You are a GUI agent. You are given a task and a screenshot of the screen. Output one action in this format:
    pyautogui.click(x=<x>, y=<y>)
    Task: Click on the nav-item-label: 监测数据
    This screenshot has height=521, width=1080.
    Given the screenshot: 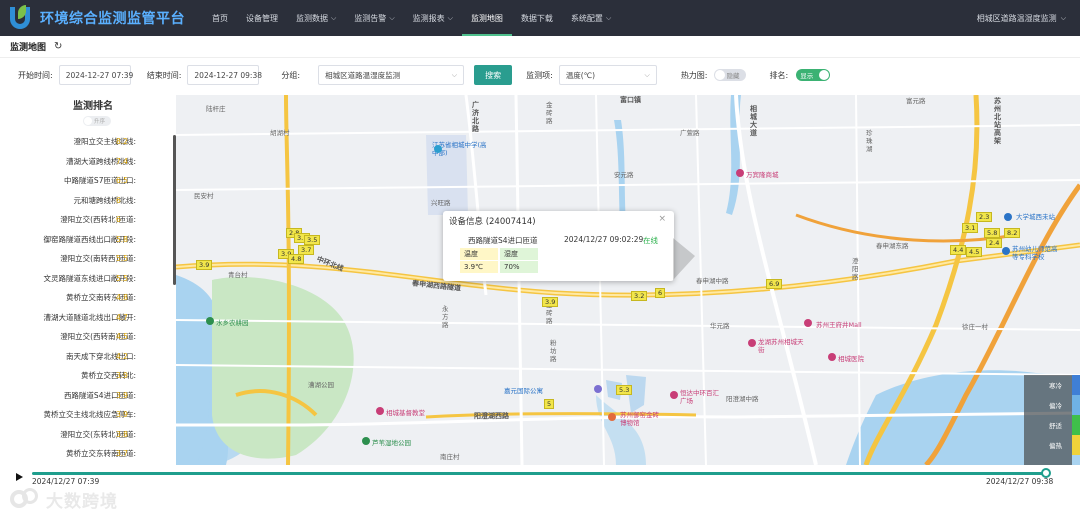 What is the action you would take?
    pyautogui.click(x=312, y=18)
    